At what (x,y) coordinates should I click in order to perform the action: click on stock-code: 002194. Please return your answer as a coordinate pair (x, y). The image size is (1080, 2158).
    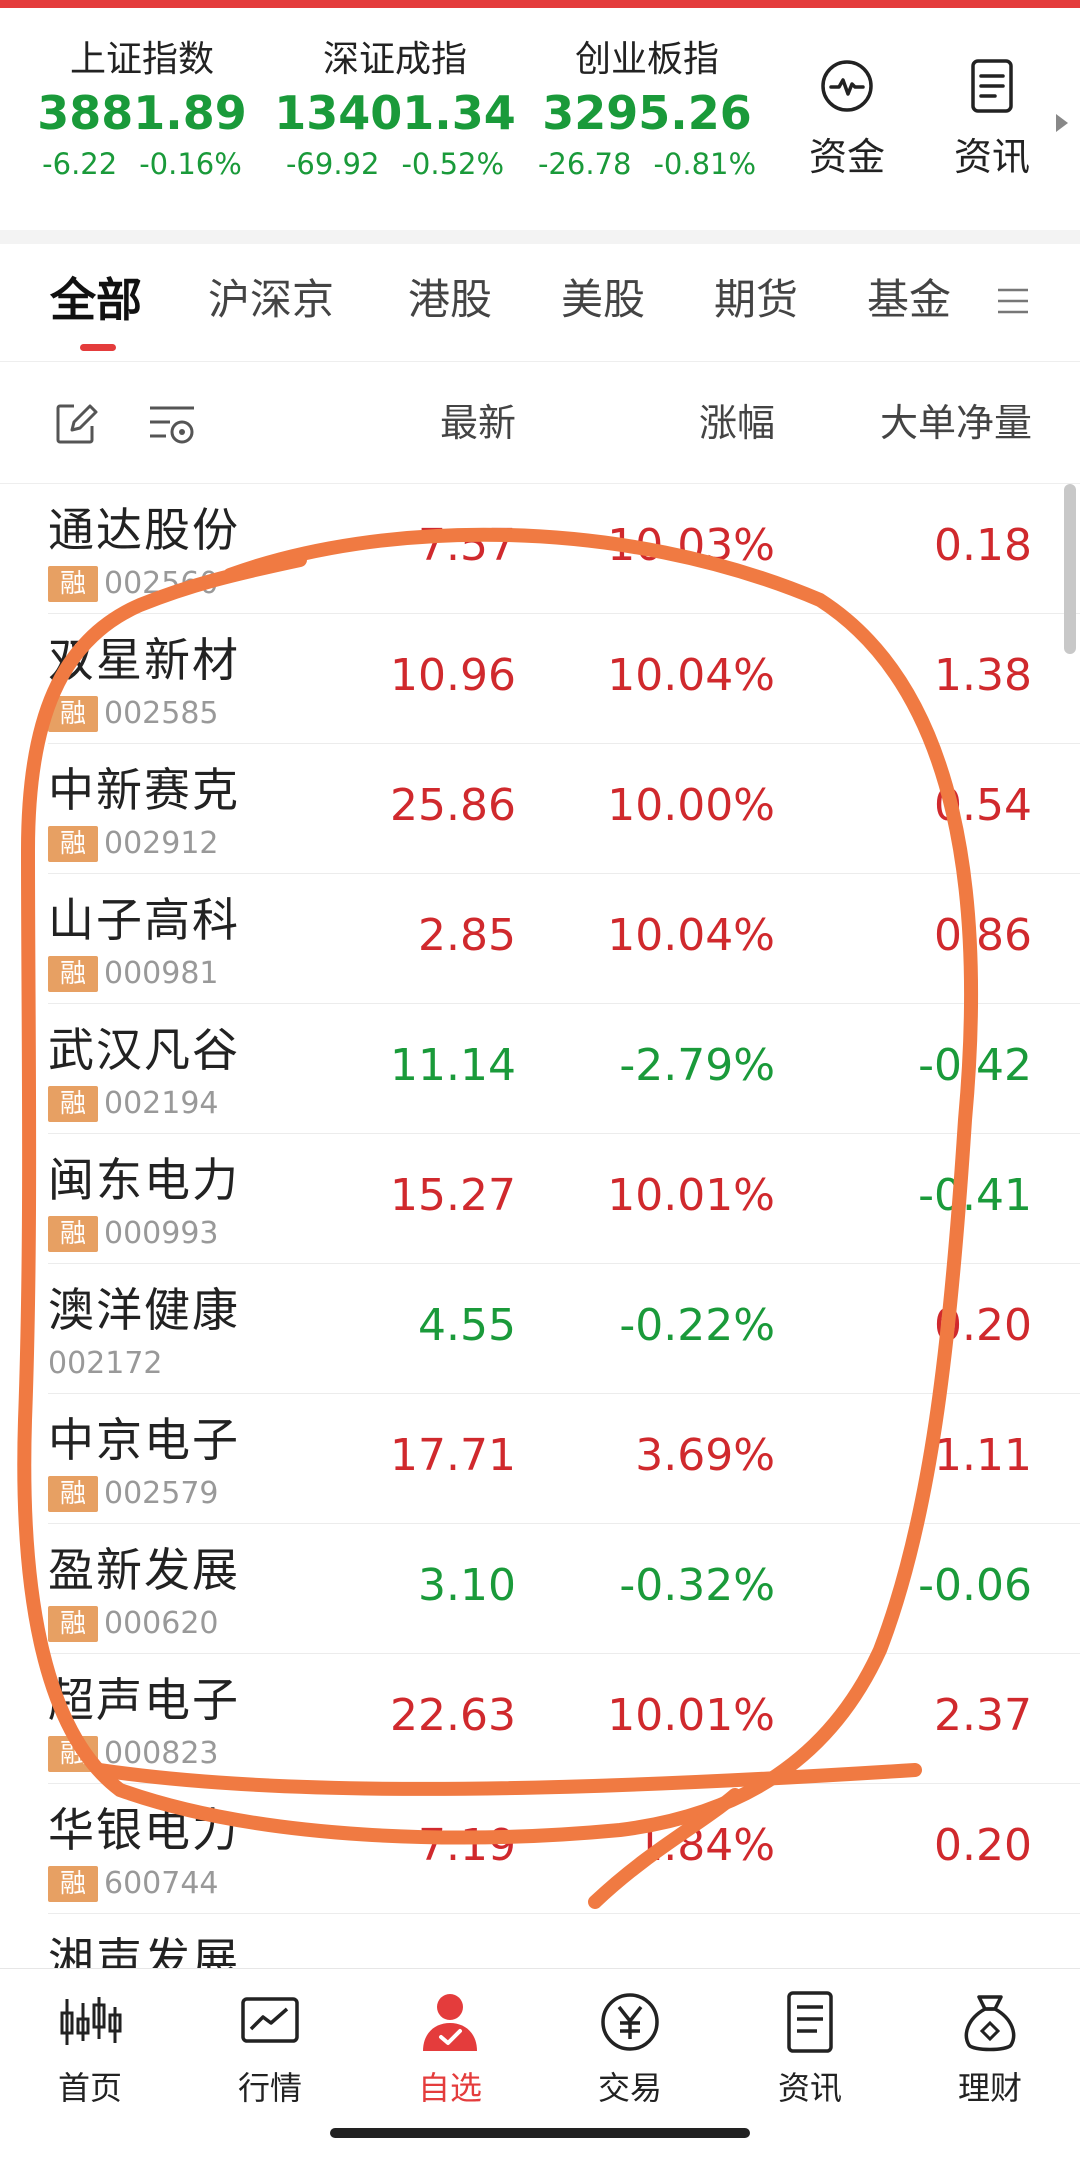
    Looking at the image, I should click on (161, 1103).